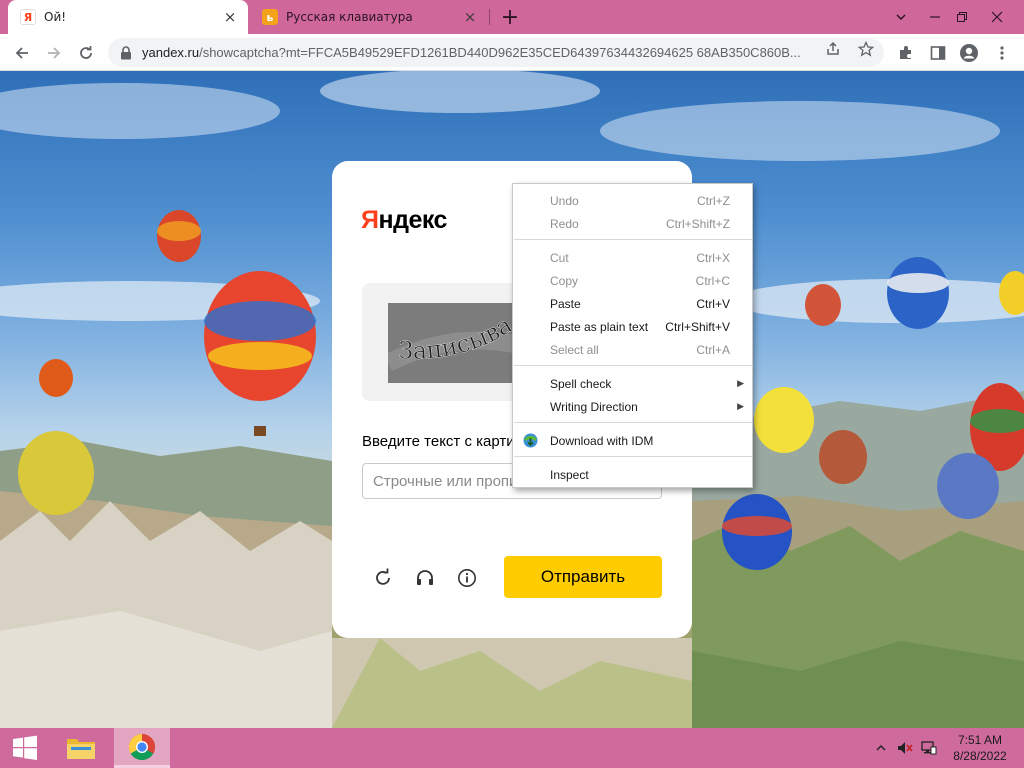 The image size is (1024, 768). What do you see at coordinates (569, 474) in the screenshot?
I see `menu-label: Inspect` at bounding box center [569, 474].